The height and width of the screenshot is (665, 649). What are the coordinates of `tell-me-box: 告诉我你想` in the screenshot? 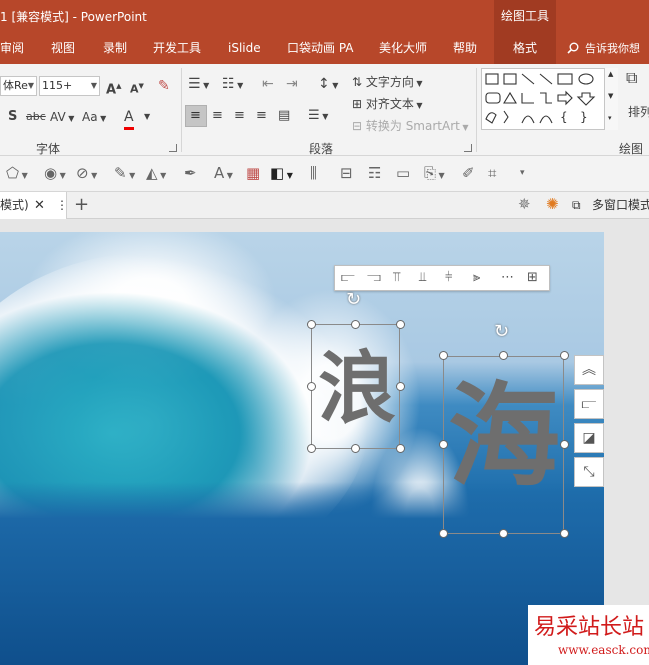 It's located at (603, 48).